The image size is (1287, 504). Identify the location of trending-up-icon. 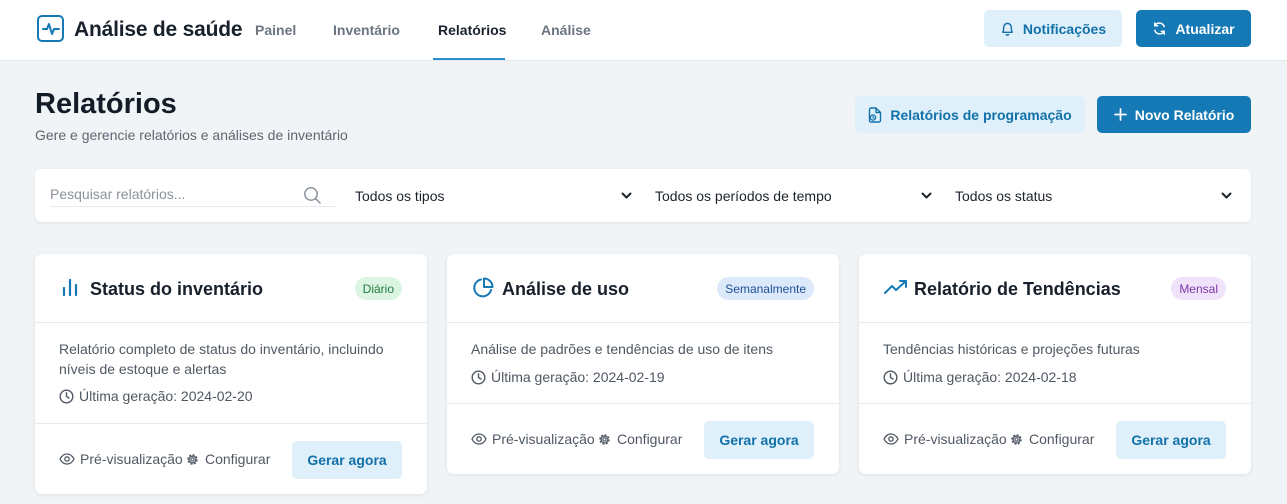
(895, 287).